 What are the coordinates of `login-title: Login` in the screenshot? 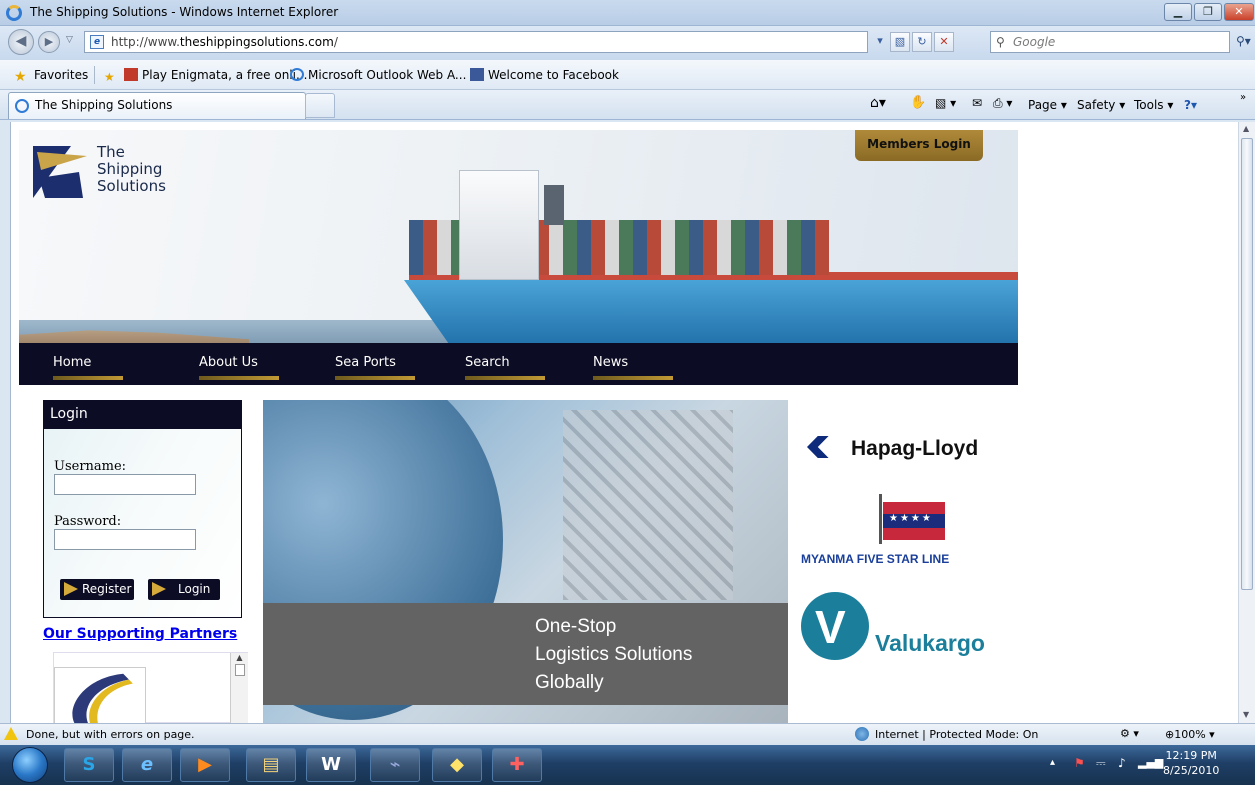 It's located at (142, 415).